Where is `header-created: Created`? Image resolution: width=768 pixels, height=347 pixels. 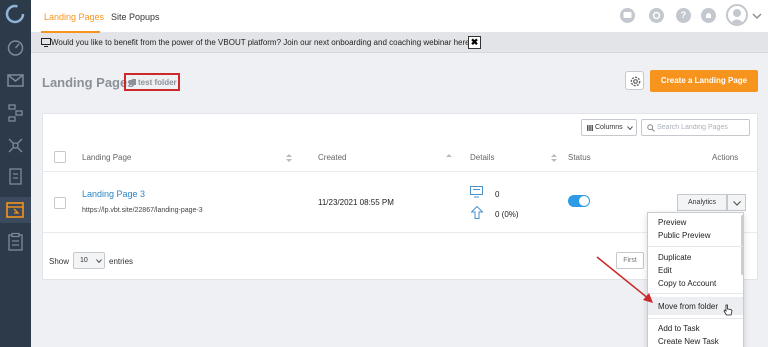 header-created: Created is located at coordinates (332, 157).